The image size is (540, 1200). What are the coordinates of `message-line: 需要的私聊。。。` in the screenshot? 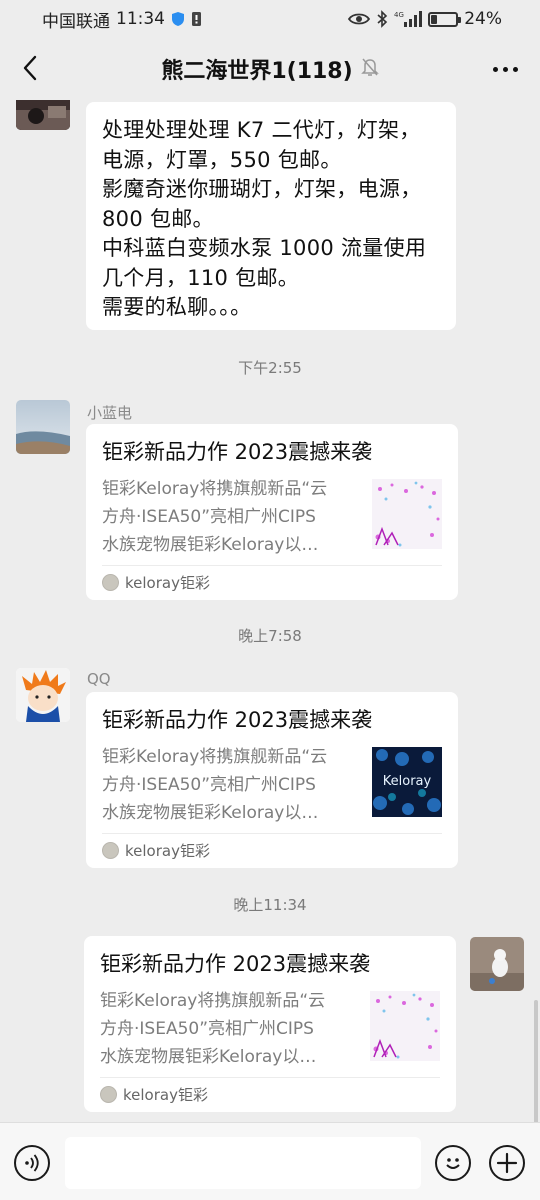 It's located at (177, 307).